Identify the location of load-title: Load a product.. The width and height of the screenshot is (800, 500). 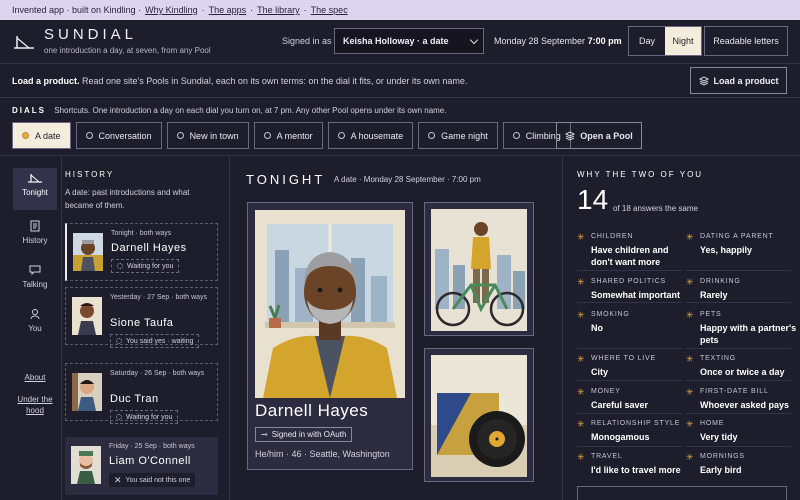
(46, 81).